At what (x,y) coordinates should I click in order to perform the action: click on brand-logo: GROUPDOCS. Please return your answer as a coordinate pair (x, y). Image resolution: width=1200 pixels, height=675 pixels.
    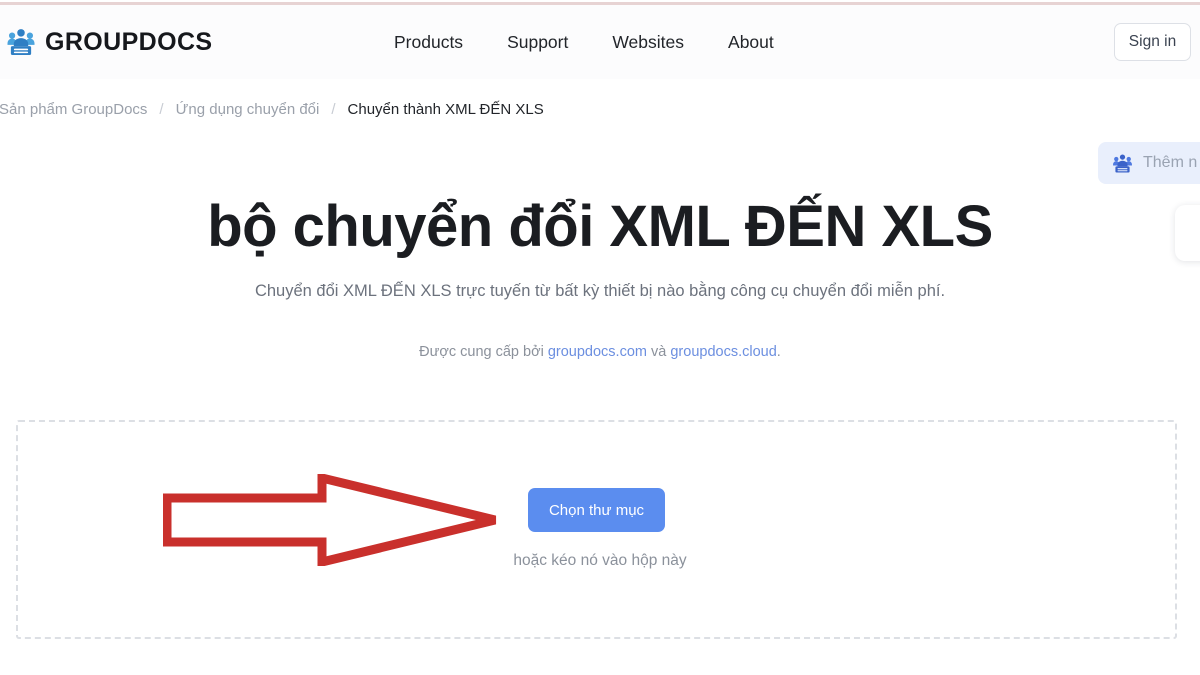
    Looking at the image, I should click on (109, 42).